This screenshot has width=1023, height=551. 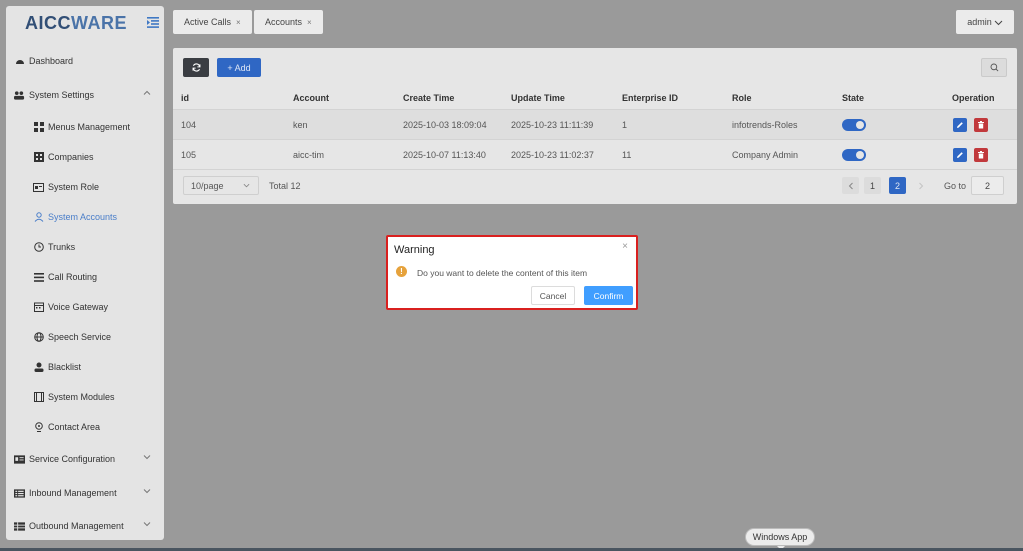 I want to click on column-header-state: State, so click(x=853, y=98).